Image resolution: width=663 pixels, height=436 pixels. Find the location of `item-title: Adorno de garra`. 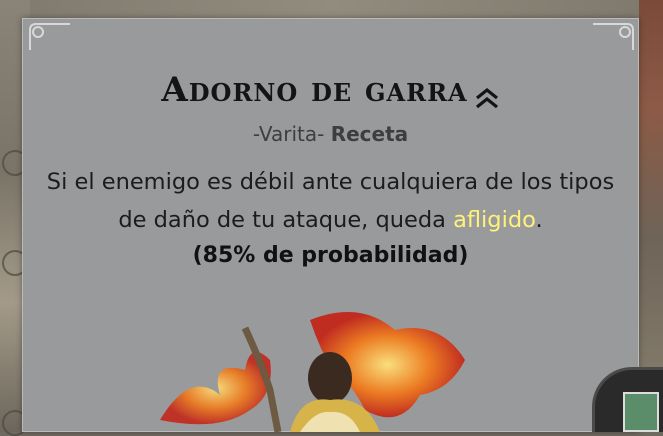

item-title: Adorno de garra is located at coordinates (330, 90).